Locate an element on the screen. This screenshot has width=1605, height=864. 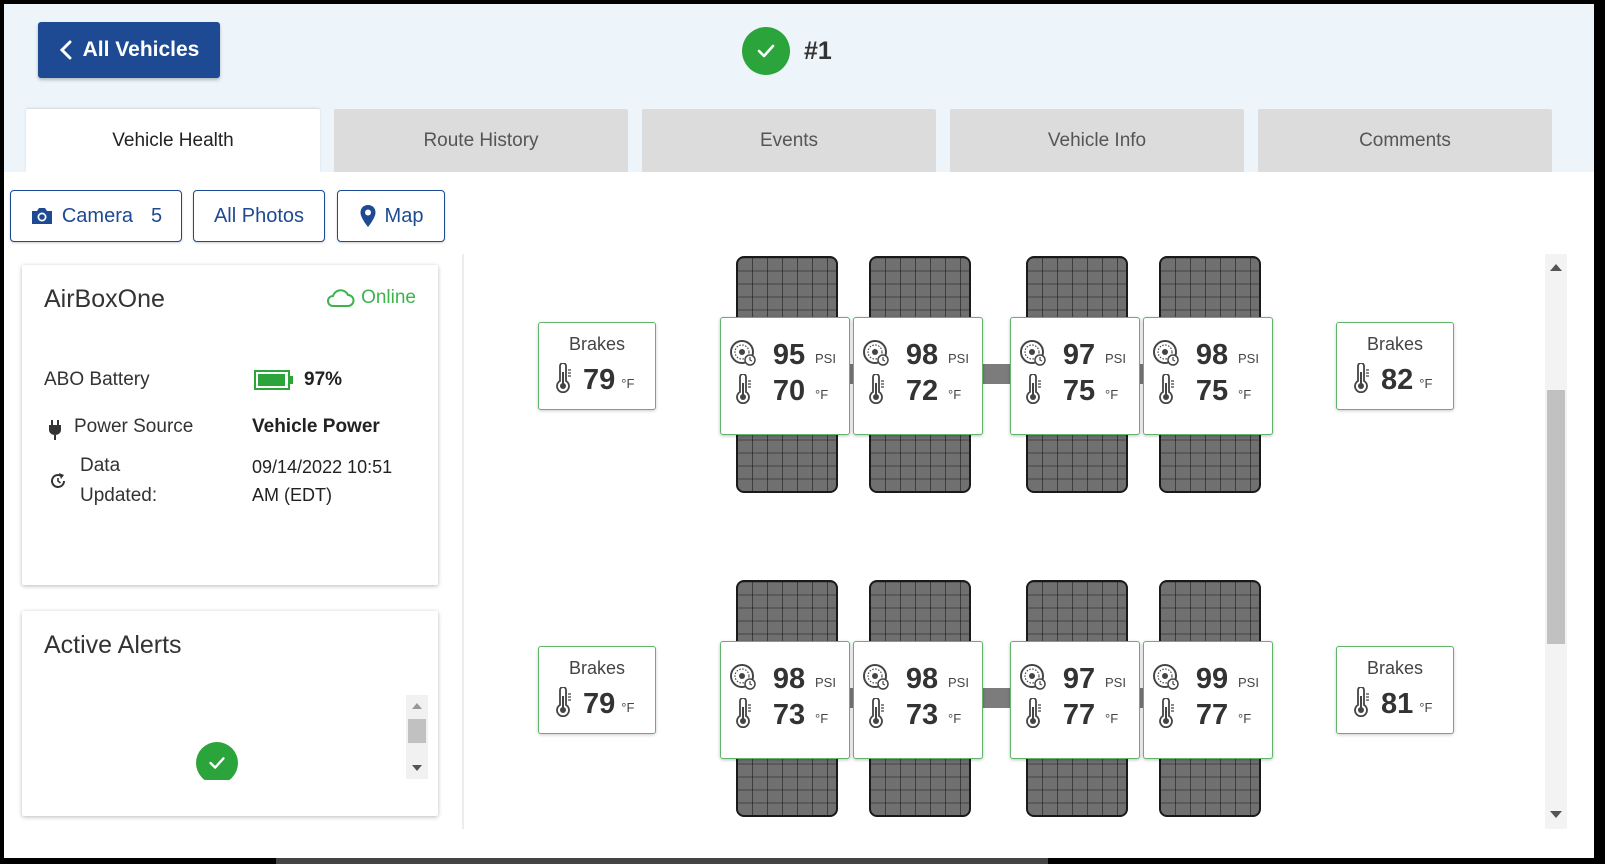
scroll-up-icon is located at coordinates (417, 706).